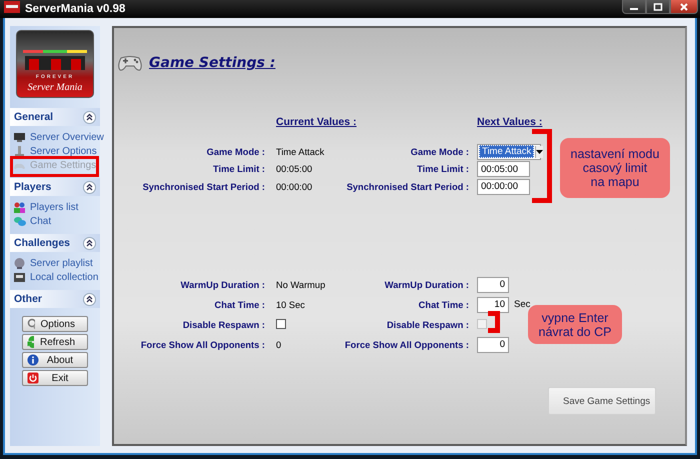 The width and height of the screenshot is (700, 459). What do you see at coordinates (19, 207) in the screenshot?
I see `people-icon` at bounding box center [19, 207].